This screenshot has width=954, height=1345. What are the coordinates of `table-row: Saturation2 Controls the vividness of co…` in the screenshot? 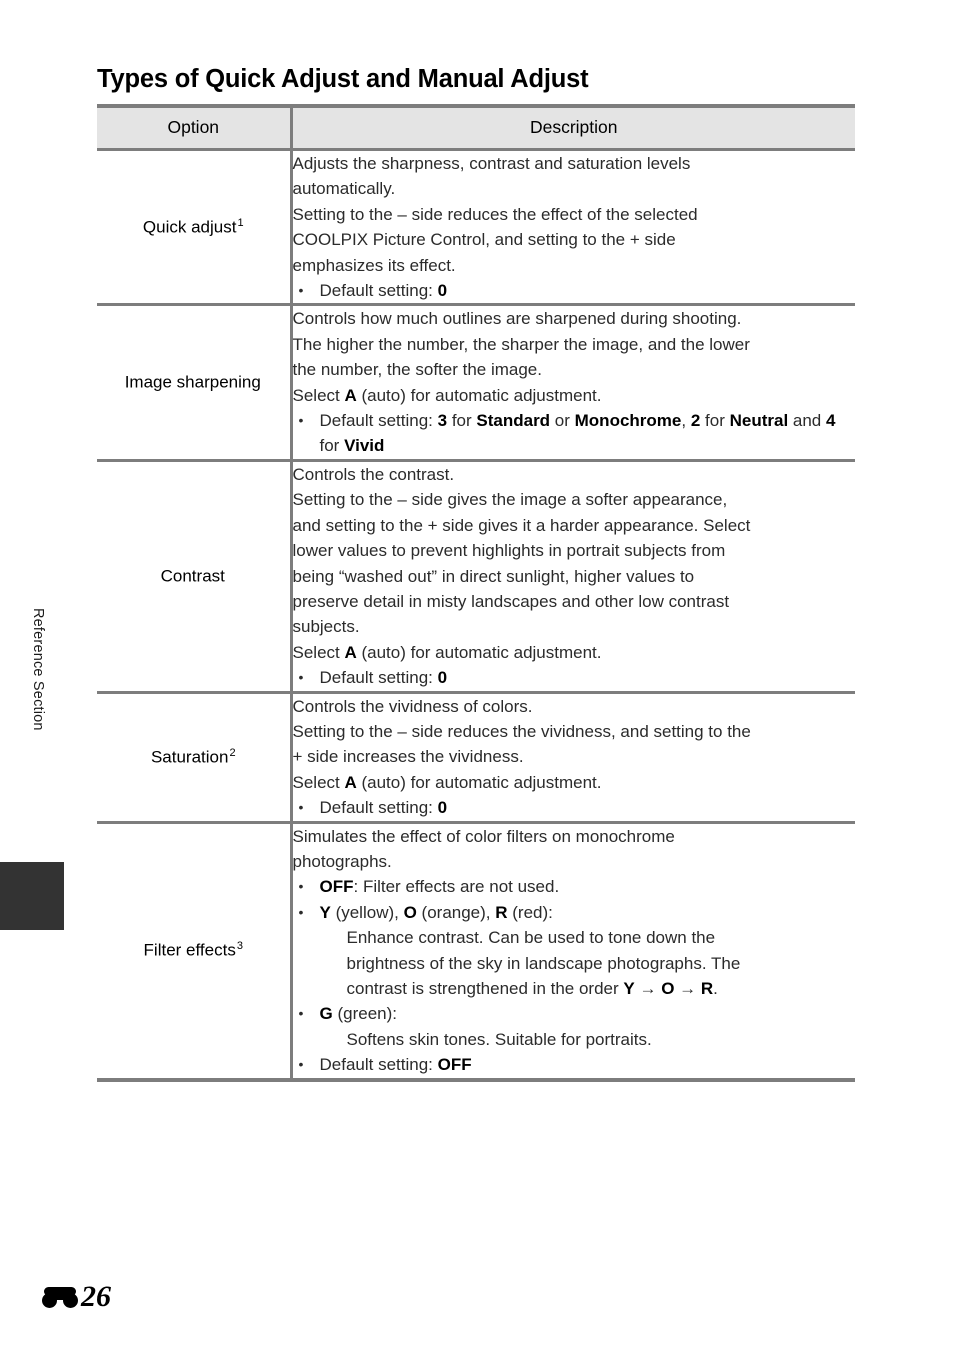 It's located at (476, 758).